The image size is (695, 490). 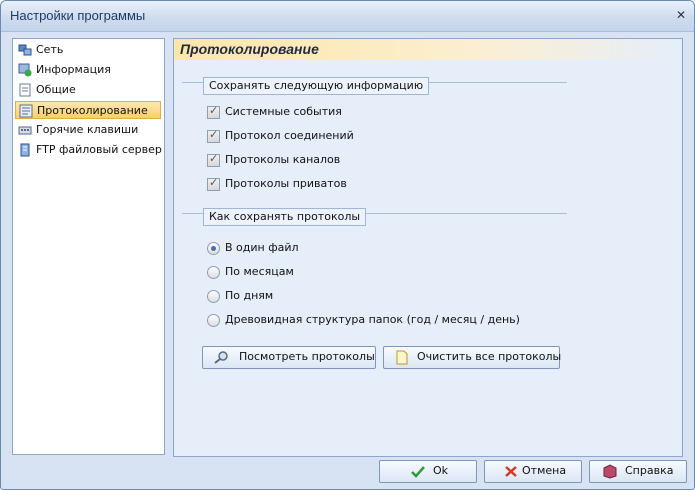 What do you see at coordinates (402, 357) in the screenshot?
I see `blank-document-icon` at bounding box center [402, 357].